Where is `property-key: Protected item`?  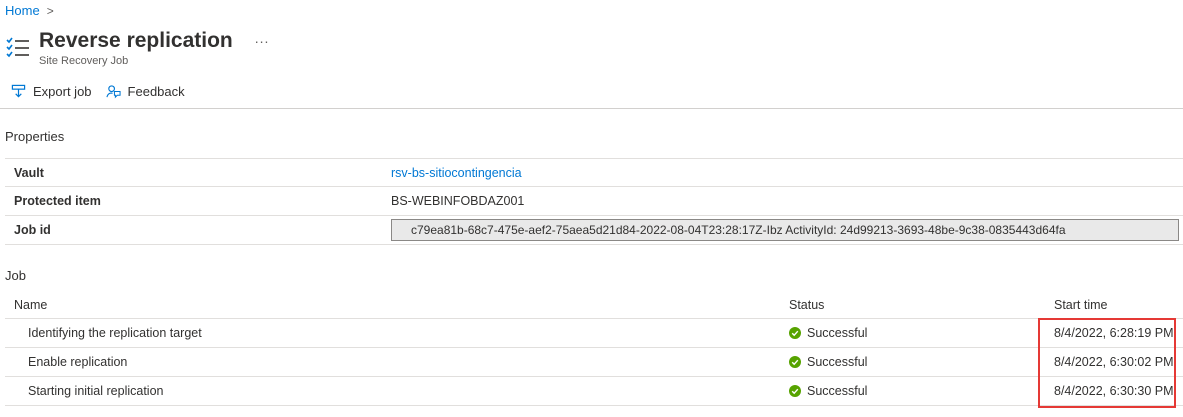 property-key: Protected item is located at coordinates (57, 201).